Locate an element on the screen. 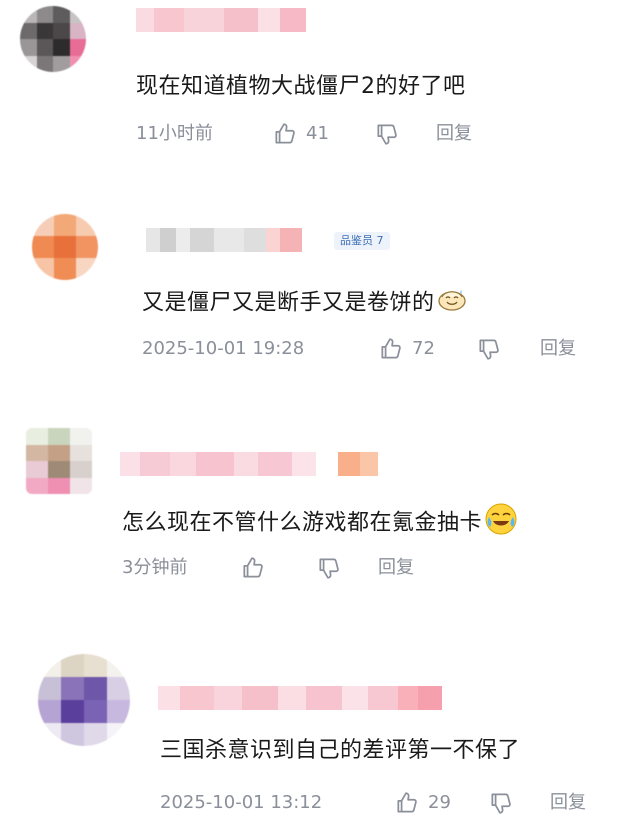 This screenshot has height=840, width=640. comment-text: 三国杀意识到自己的差评第一不保了 is located at coordinates (340, 750).